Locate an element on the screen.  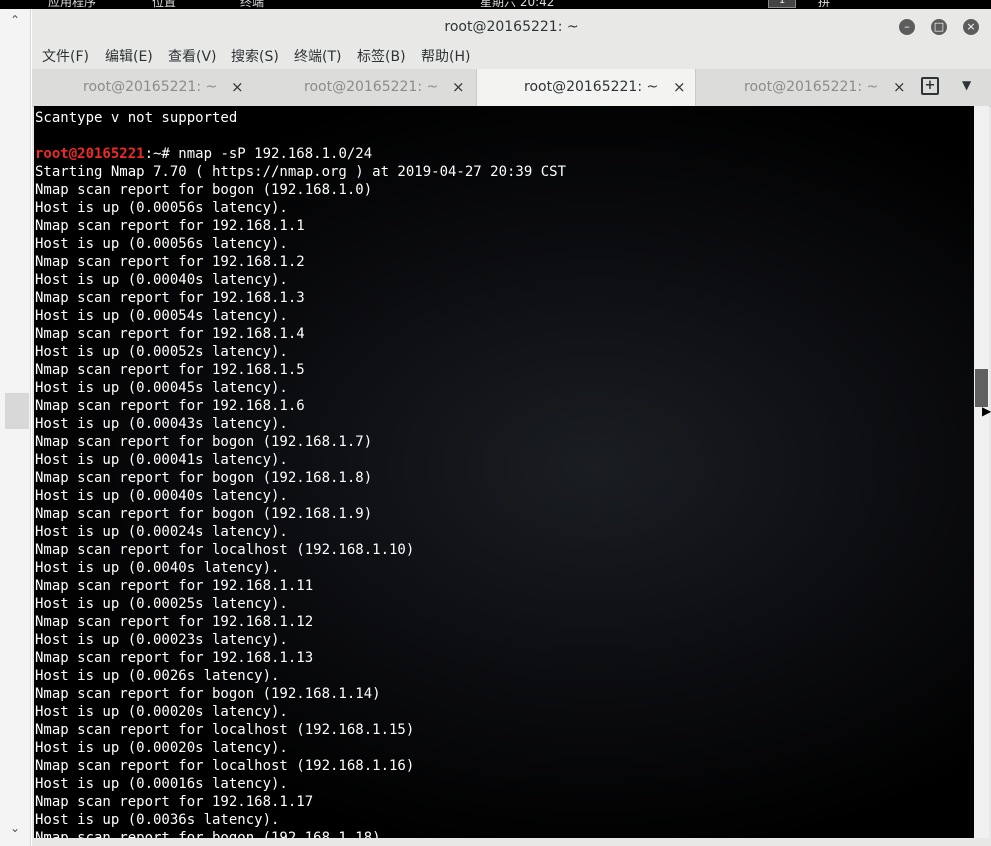
places-menu: 位置 is located at coordinates (164, 4).